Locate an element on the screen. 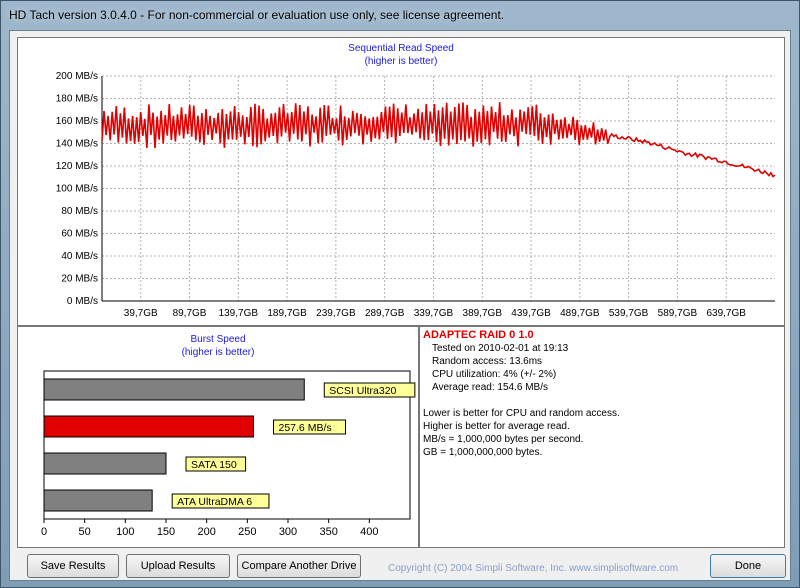 Image resolution: width=800 pixels, height=588 pixels. random-access-text: Random access: 13.6ms is located at coordinates (487, 361).